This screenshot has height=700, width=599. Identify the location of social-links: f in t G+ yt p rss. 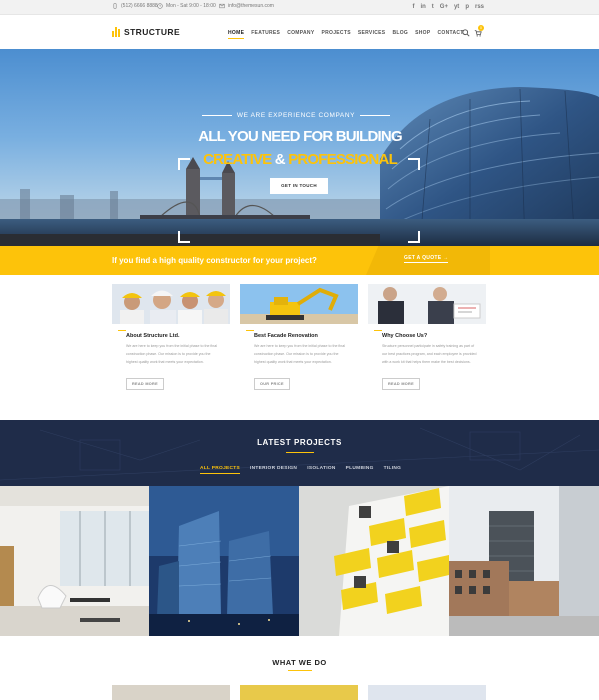
(448, 7).